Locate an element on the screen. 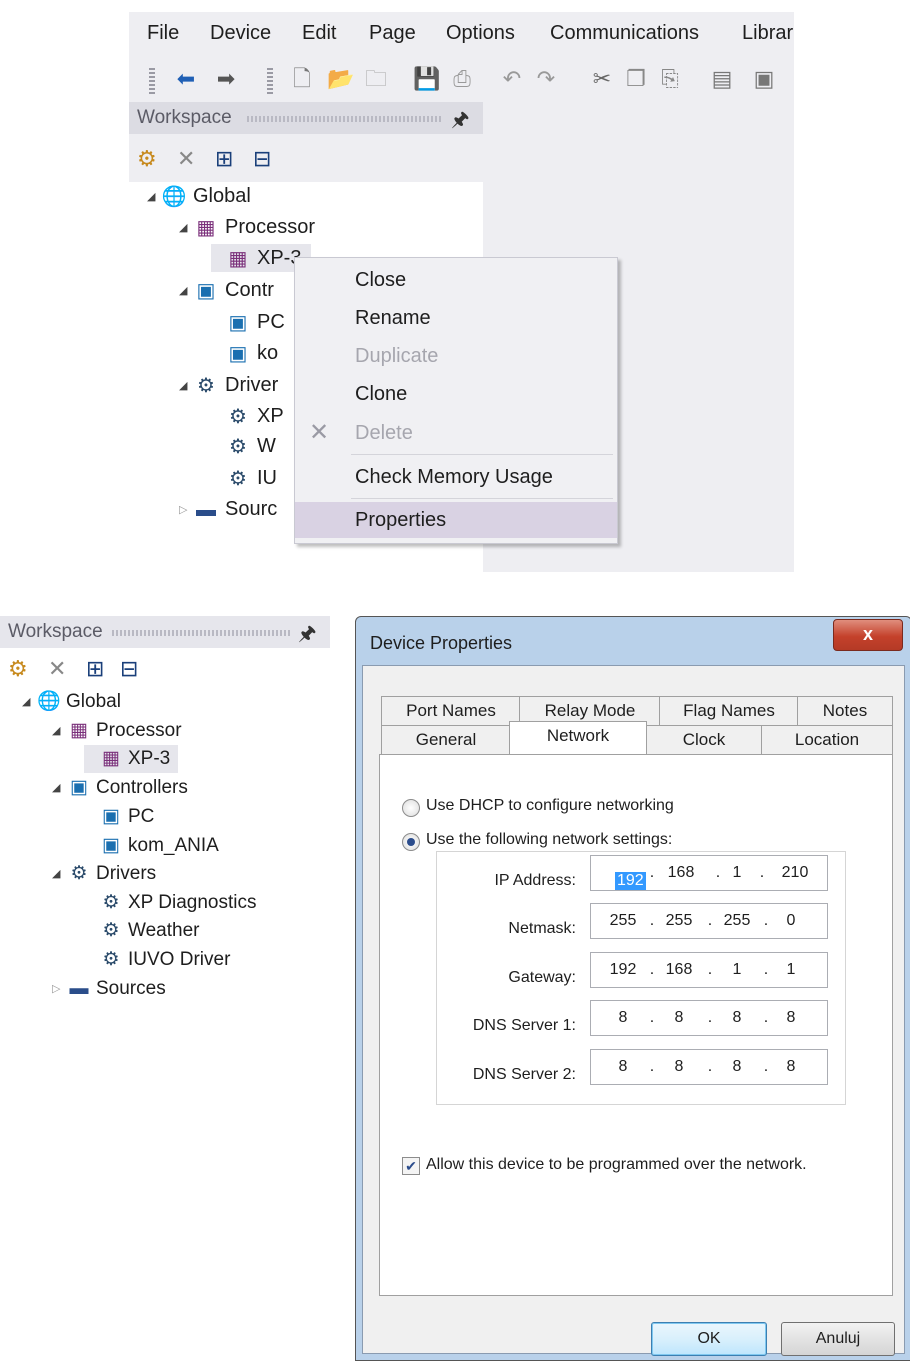 The height and width of the screenshot is (1361, 910). tree-item-weather: ⚙ Weather is located at coordinates (141, 931).